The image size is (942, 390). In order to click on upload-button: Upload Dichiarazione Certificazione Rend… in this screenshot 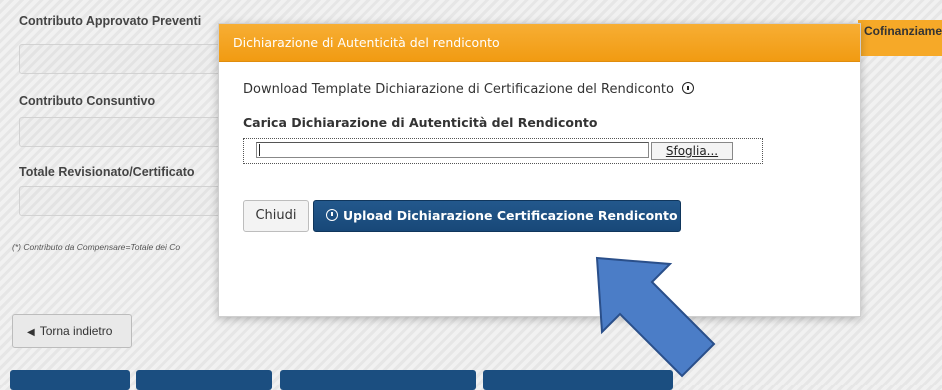, I will do `click(497, 216)`.